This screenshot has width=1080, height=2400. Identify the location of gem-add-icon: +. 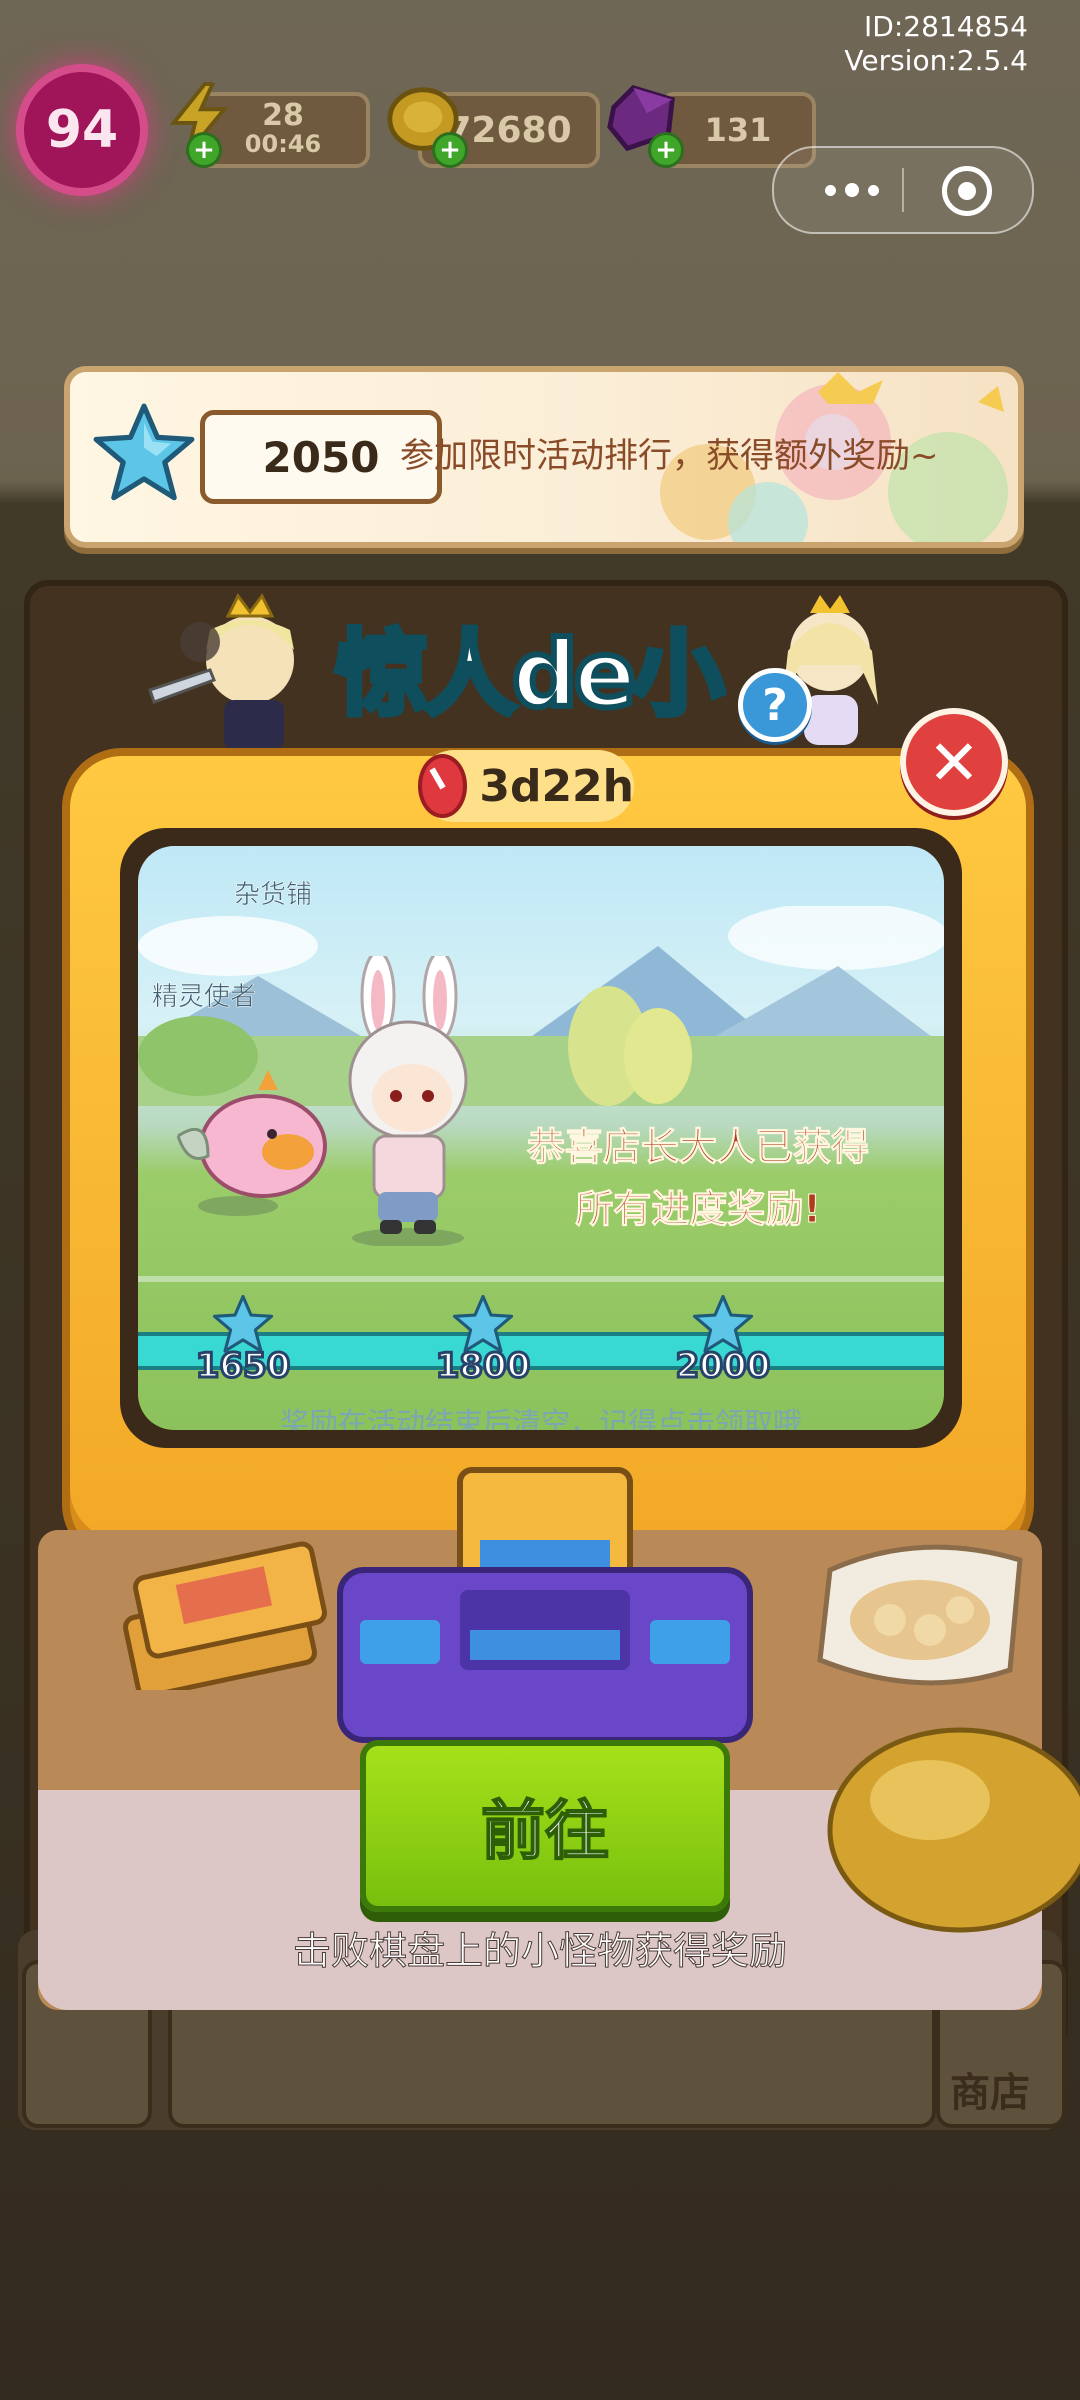
(666, 150).